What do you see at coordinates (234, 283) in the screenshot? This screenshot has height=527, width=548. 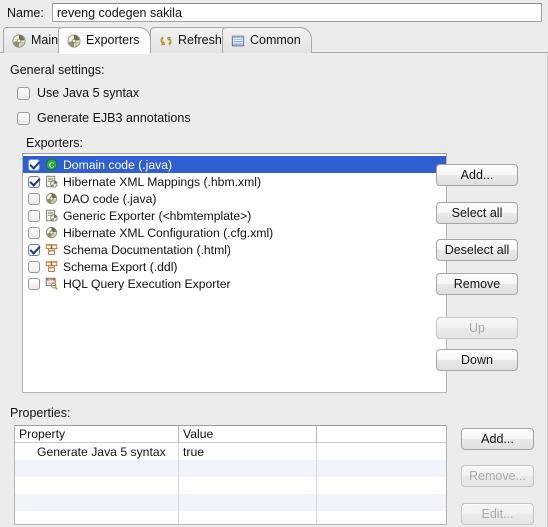 I see `list-item: HQL HQL Query Execution Exporter` at bounding box center [234, 283].